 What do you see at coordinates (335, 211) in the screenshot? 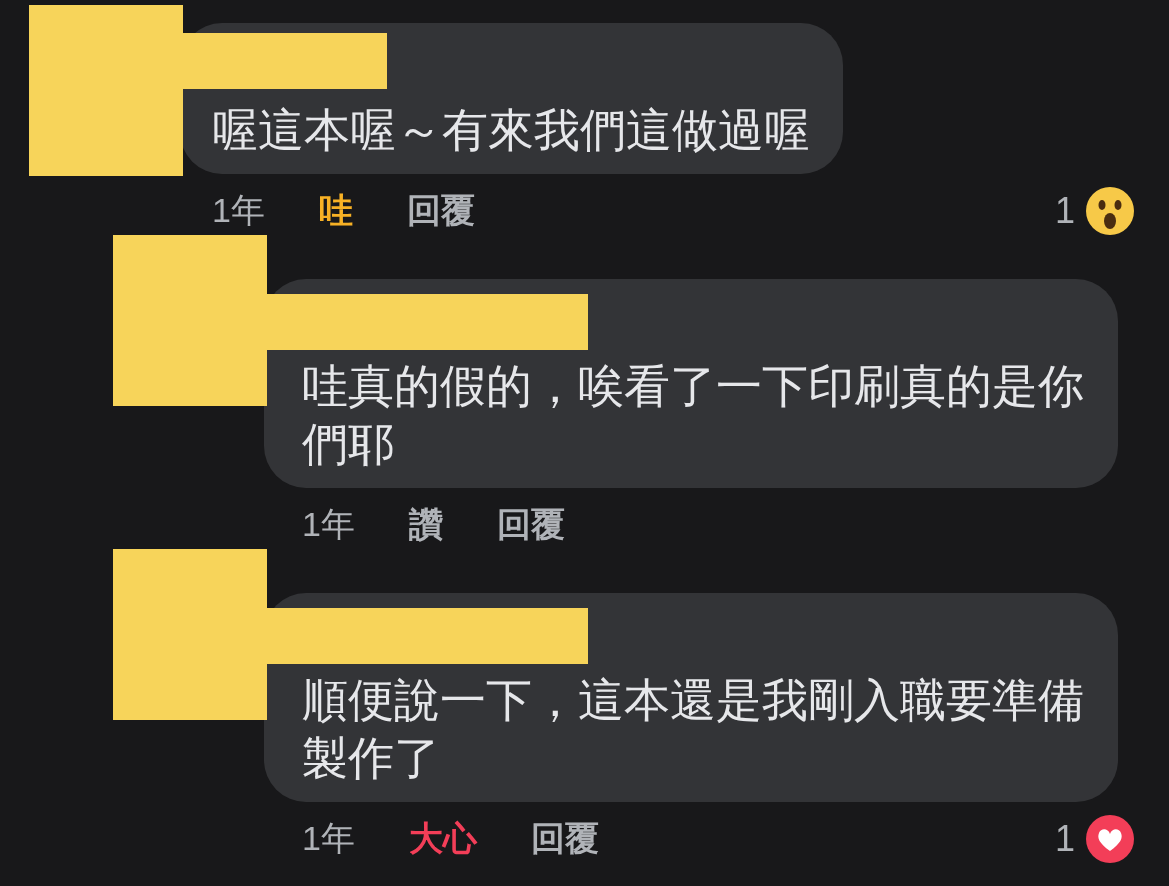
I see `reaction-button: 哇` at bounding box center [335, 211].